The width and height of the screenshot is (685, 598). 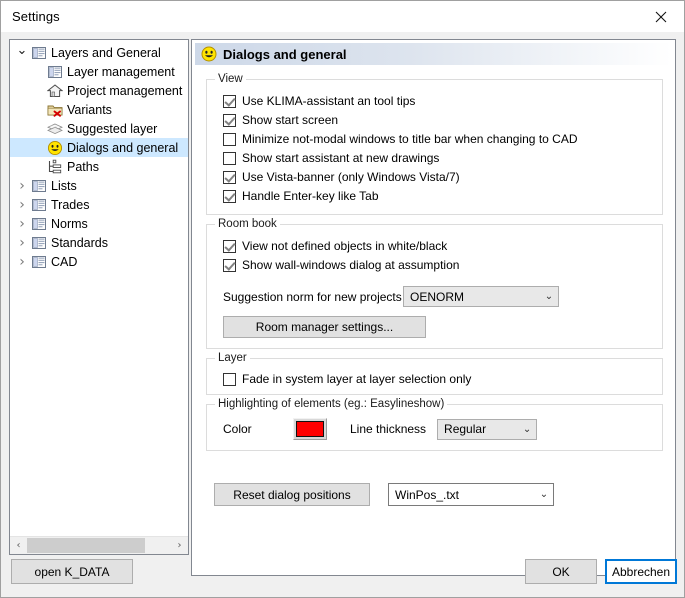 I want to click on panel-title: Dialogs and general, so click(x=285, y=54).